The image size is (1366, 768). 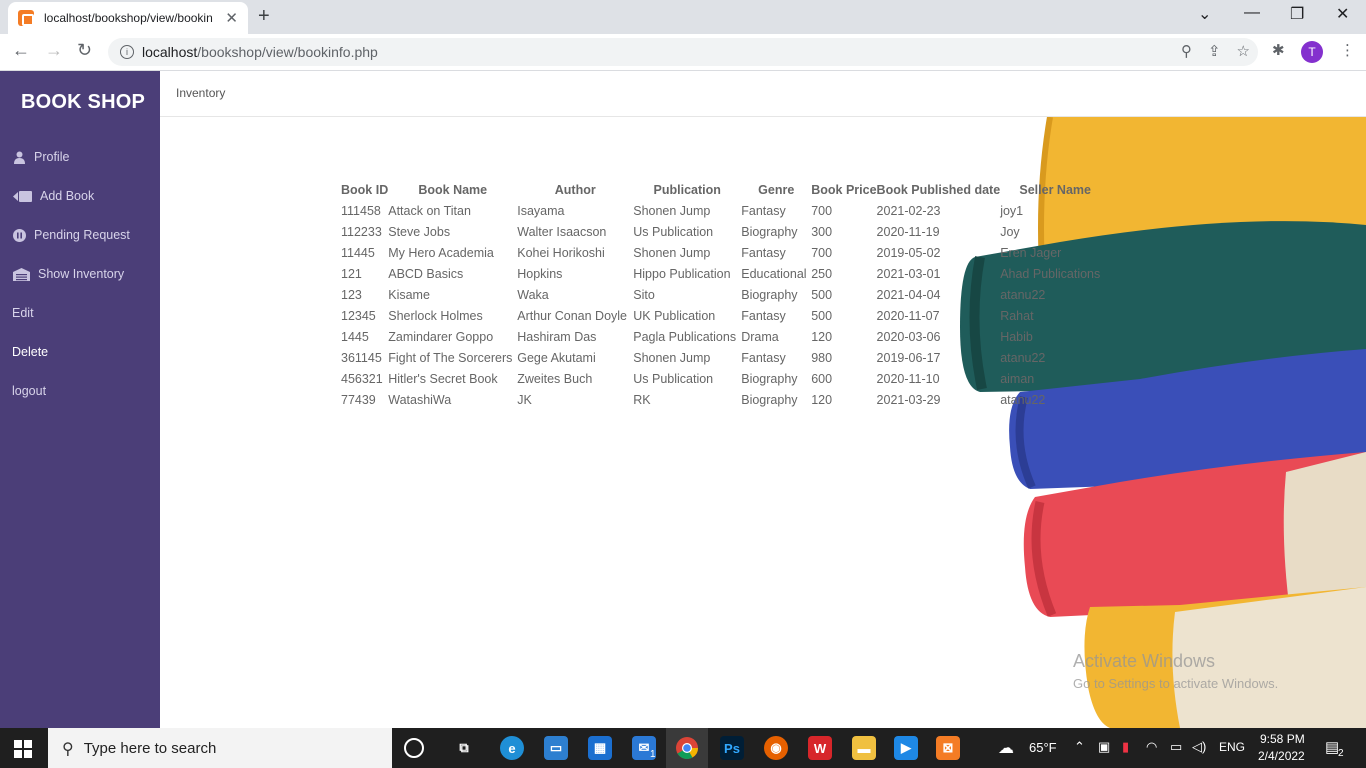 What do you see at coordinates (864, 748) in the screenshot?
I see `file-explorer-icon: ▬` at bounding box center [864, 748].